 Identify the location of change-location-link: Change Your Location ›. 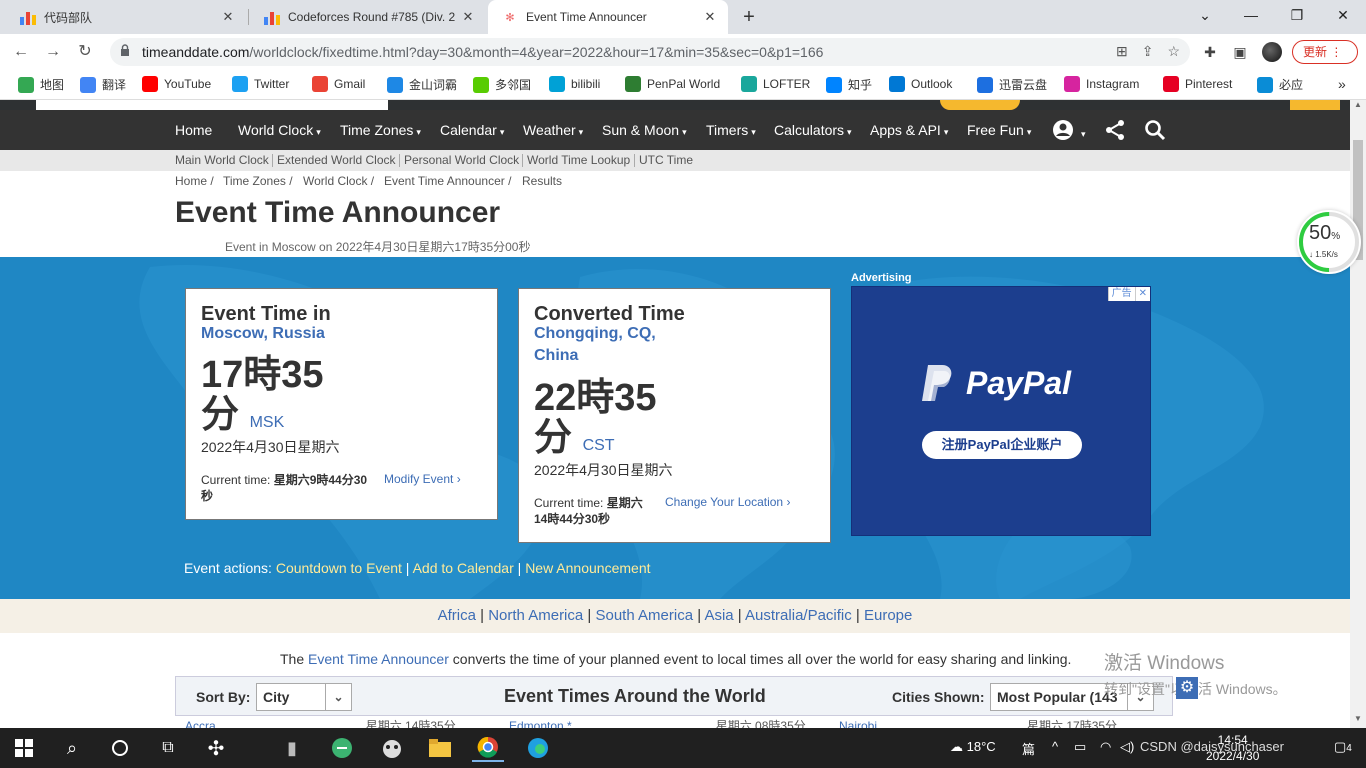
(727, 502).